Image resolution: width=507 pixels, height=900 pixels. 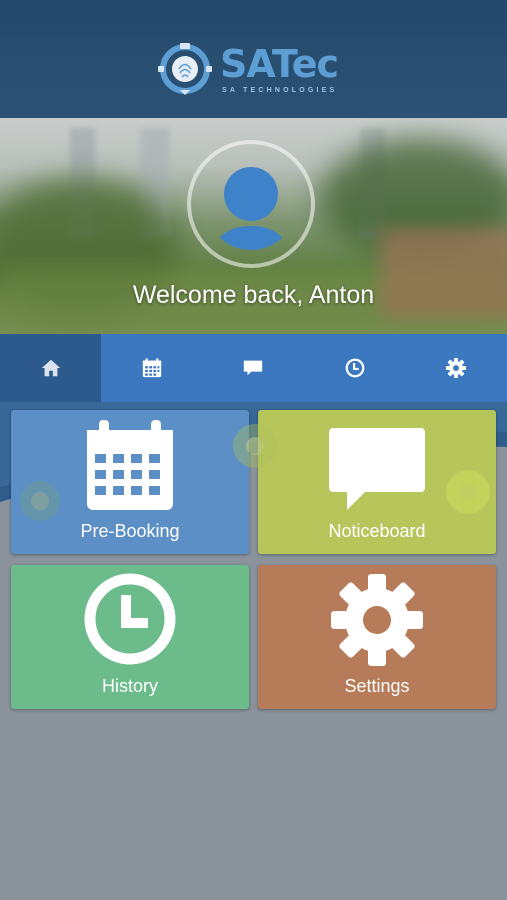 What do you see at coordinates (377, 686) in the screenshot?
I see `settings-label: Settings` at bounding box center [377, 686].